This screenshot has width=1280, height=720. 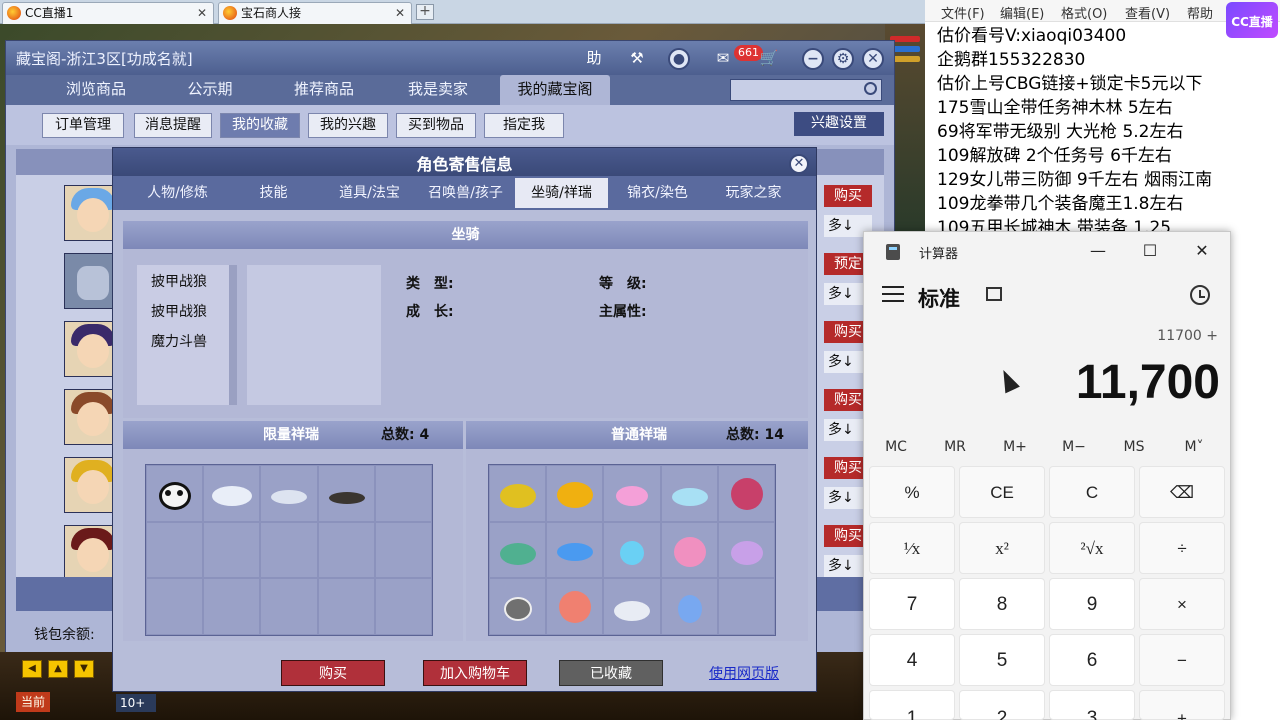 I want to click on nav-seller: 我是卖家, so click(x=438, y=90).